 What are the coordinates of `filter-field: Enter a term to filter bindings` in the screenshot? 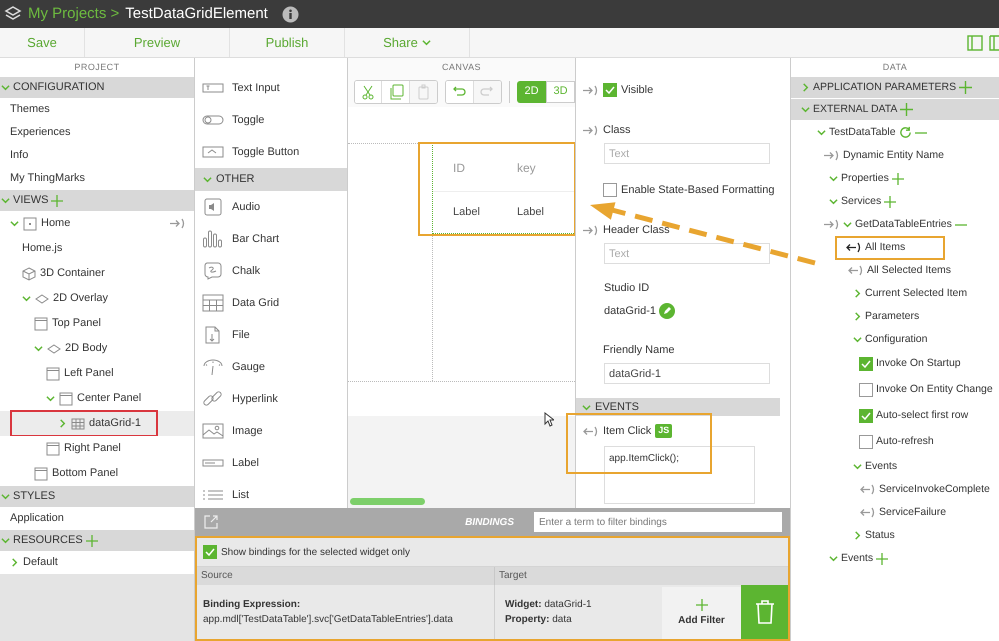 It's located at (658, 522).